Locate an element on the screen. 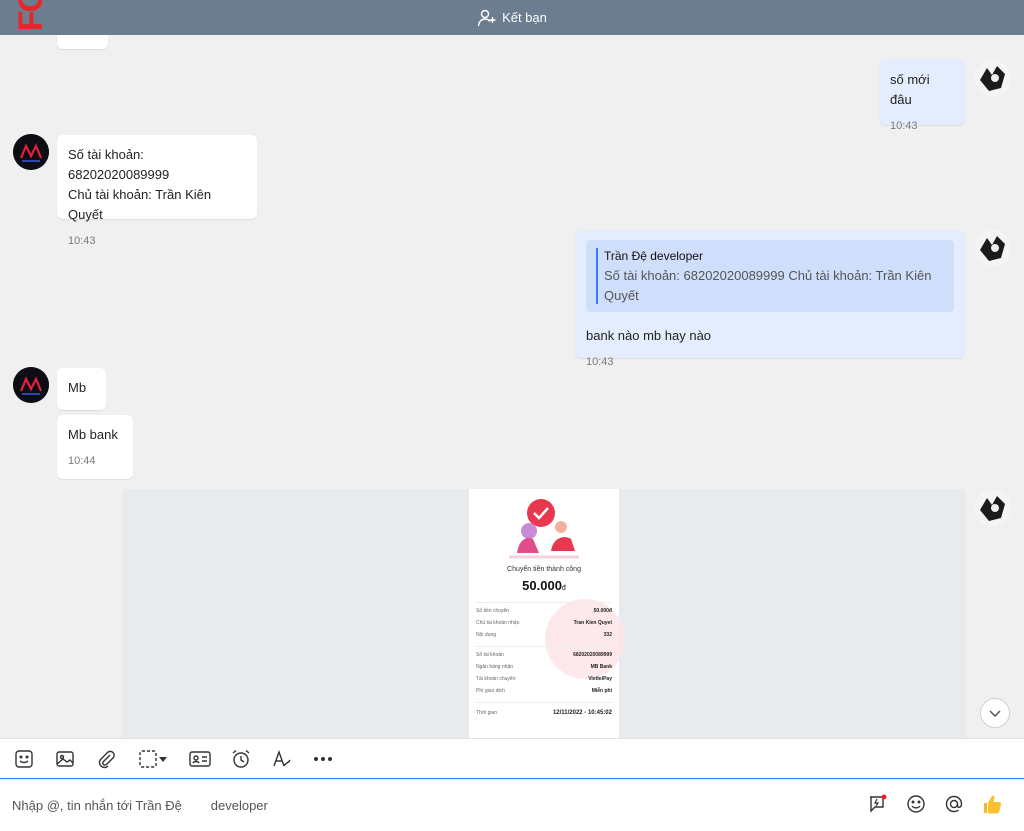  message-composer is located at coordinates (512, 805).